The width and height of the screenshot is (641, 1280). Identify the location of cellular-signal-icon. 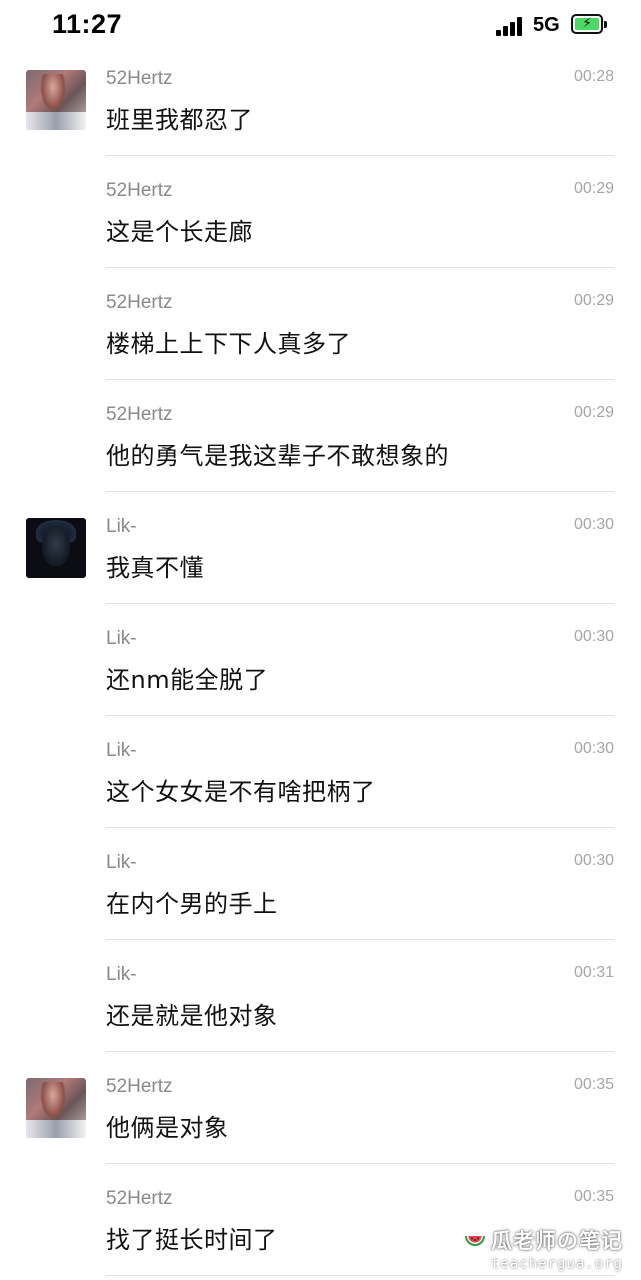
(510, 26).